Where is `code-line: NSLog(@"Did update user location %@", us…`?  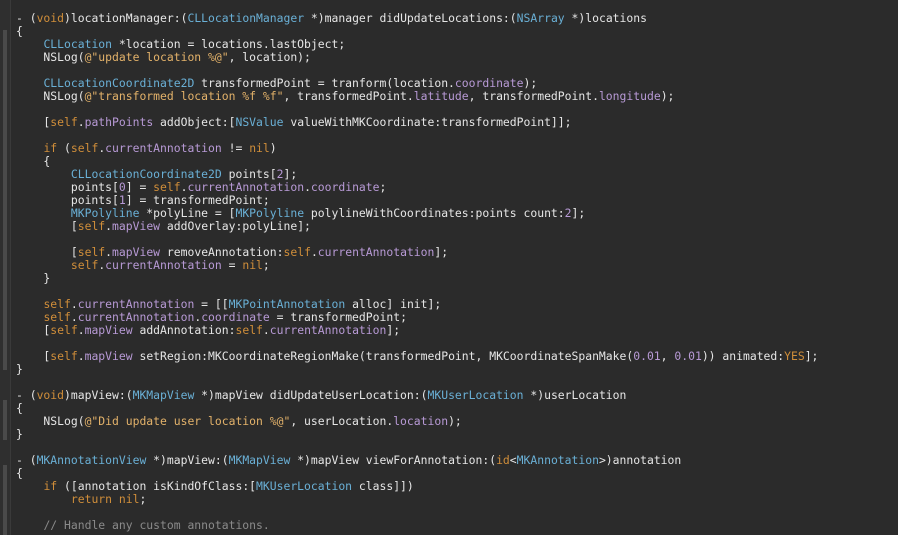
code-line: NSLog(@"Did update user location %@", us… is located at coordinates (457, 421).